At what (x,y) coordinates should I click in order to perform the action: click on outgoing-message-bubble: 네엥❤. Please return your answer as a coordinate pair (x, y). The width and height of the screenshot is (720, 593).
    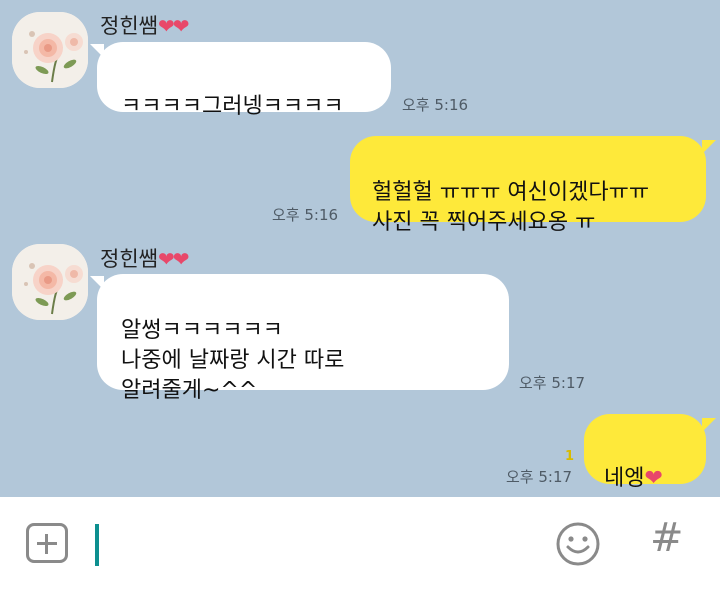
    Looking at the image, I should click on (645, 452).